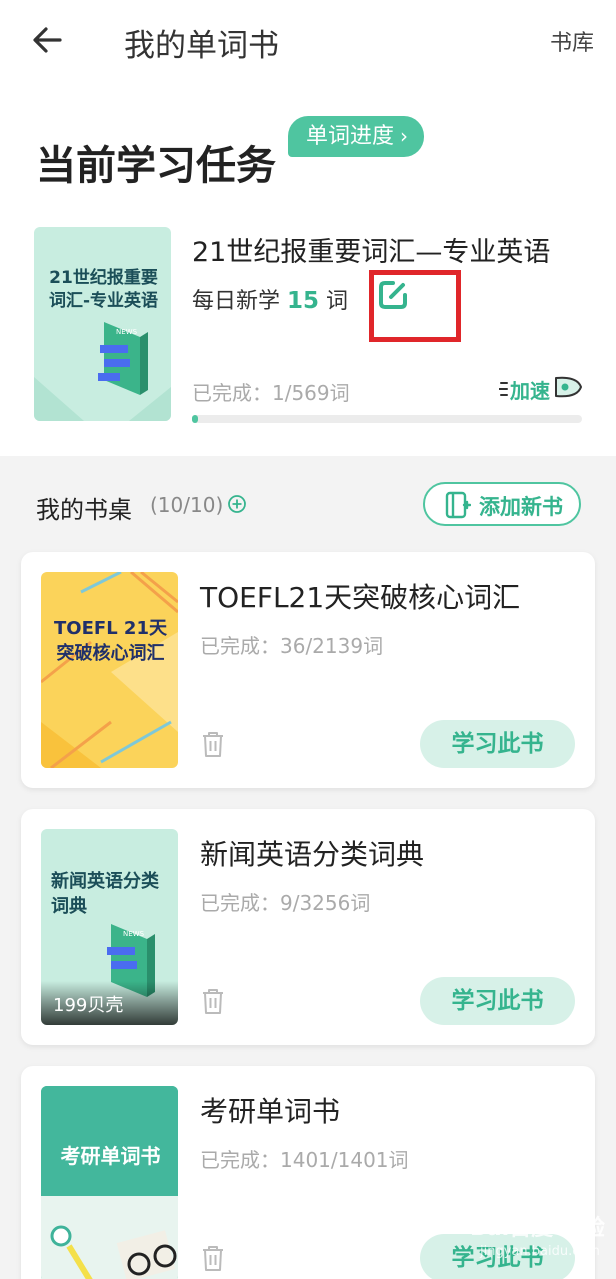  I want to click on rocket-icon, so click(568, 387).